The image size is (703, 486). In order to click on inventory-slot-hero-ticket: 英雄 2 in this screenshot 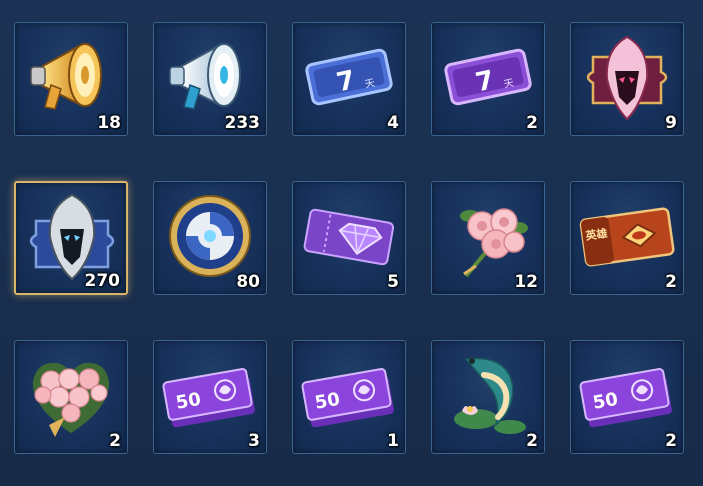, I will do `click(627, 238)`.